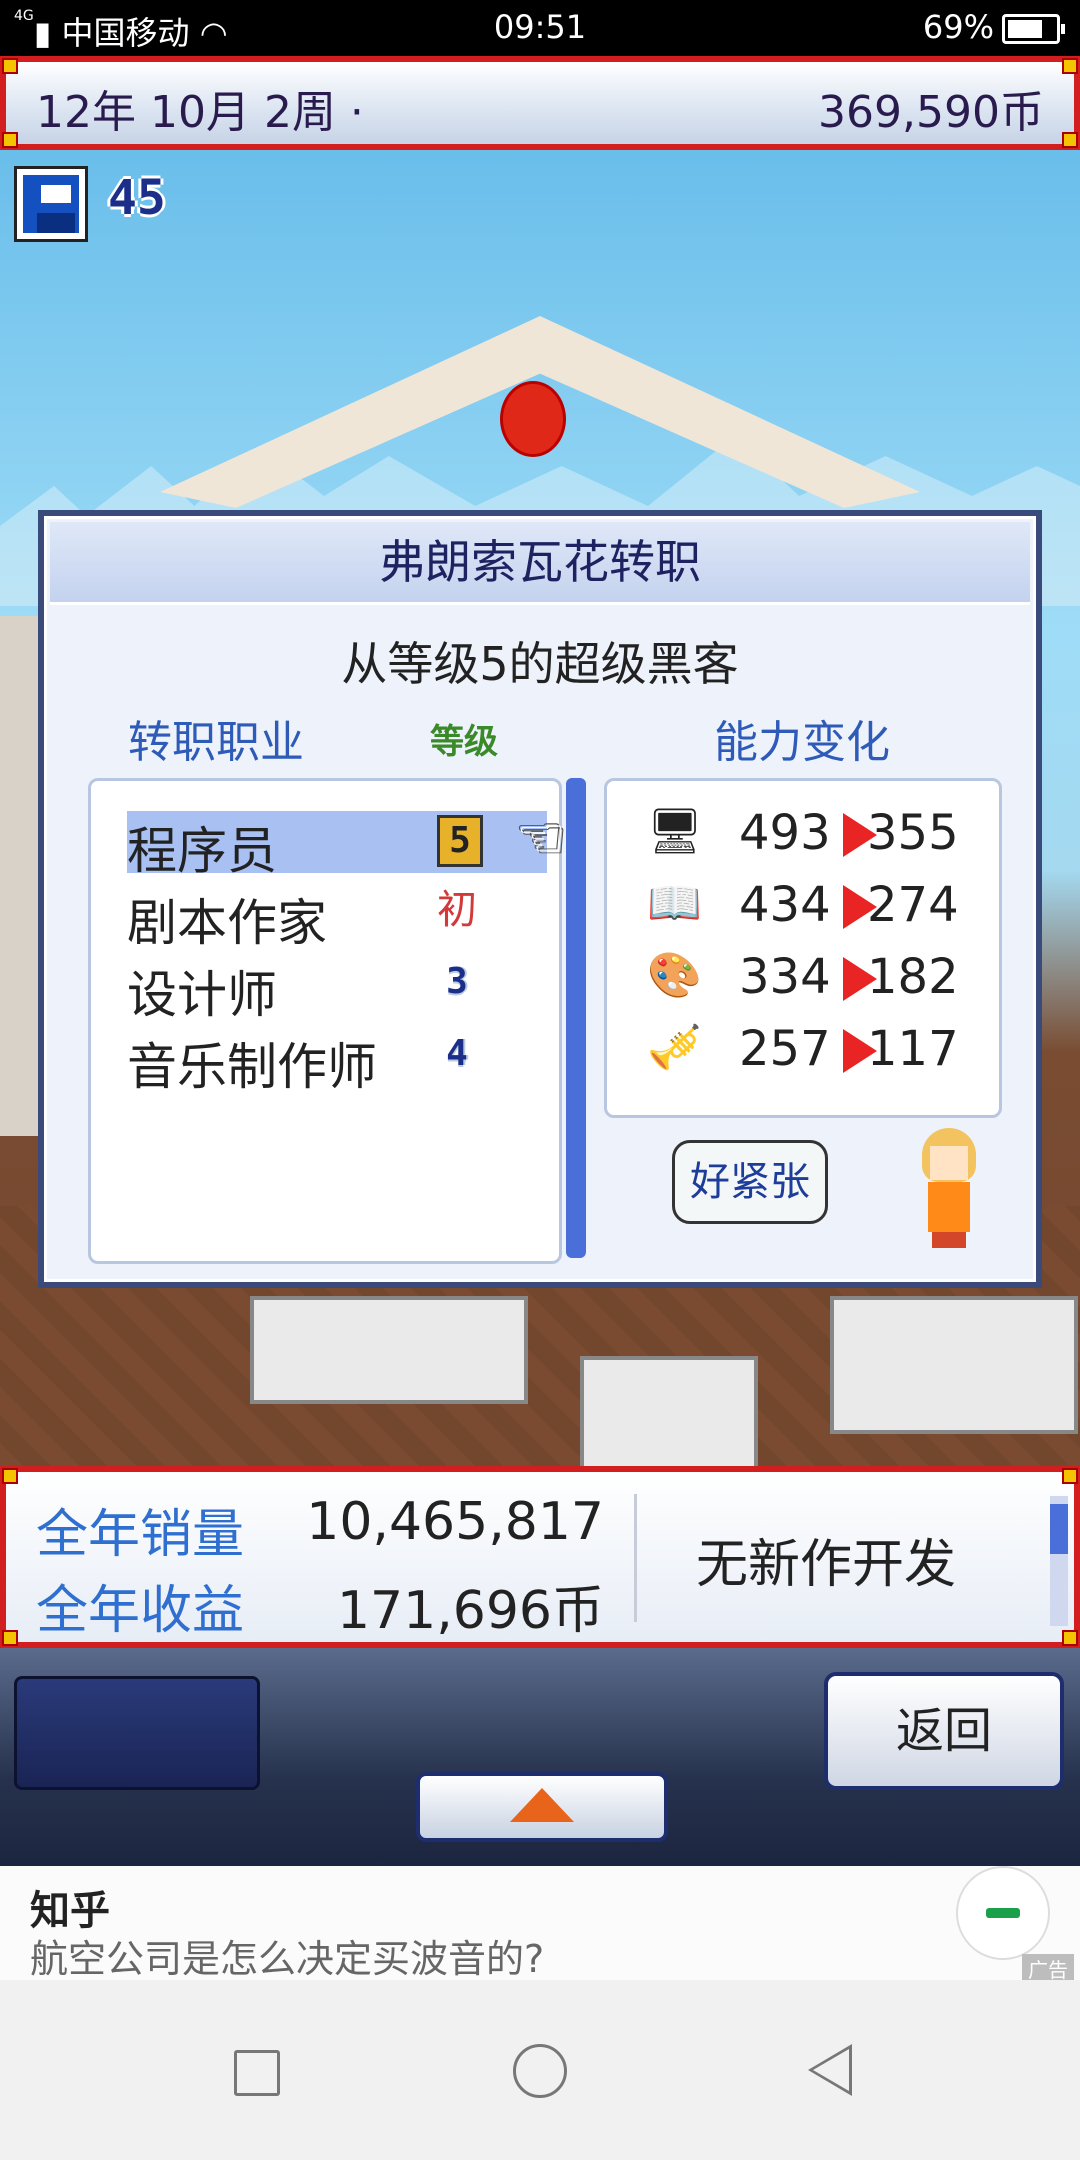  What do you see at coordinates (958, 27) in the screenshot?
I see `battery-percent: 69%` at bounding box center [958, 27].